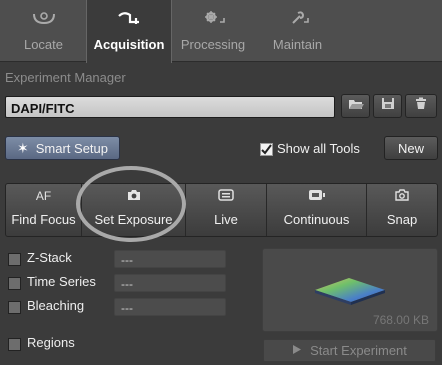  I want to click on bleaching-value: ---, so click(170, 307).